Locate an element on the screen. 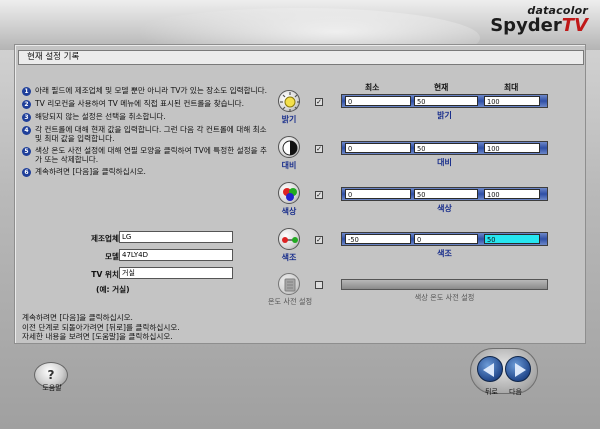  step-number: 5 is located at coordinates (26, 151).